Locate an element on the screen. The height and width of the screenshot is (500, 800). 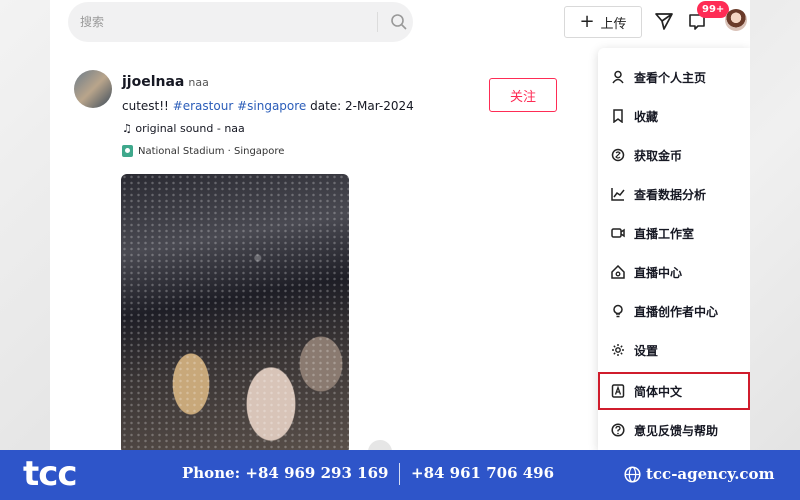
profile-avatar is located at coordinates (736, 20).